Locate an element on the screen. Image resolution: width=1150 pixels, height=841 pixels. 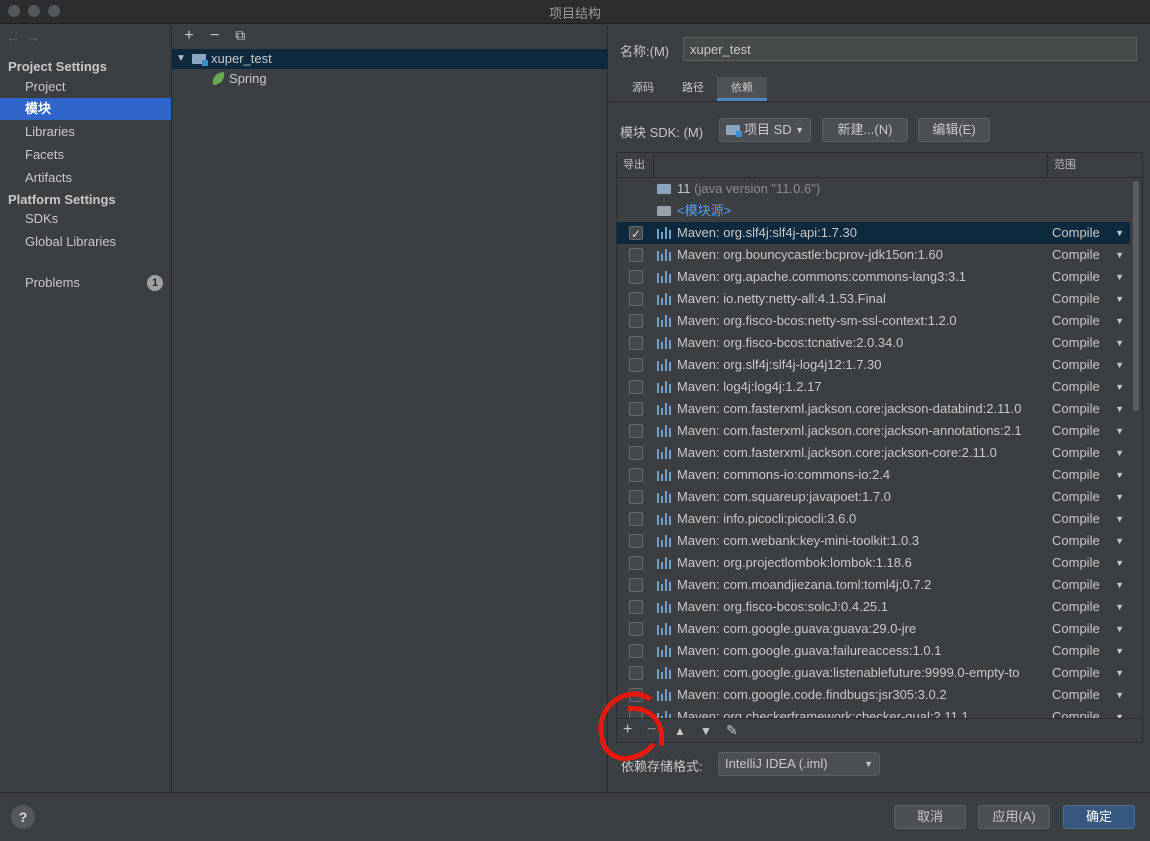
sidebar-item-problems: Problems 1 is located at coordinates (85, 283).